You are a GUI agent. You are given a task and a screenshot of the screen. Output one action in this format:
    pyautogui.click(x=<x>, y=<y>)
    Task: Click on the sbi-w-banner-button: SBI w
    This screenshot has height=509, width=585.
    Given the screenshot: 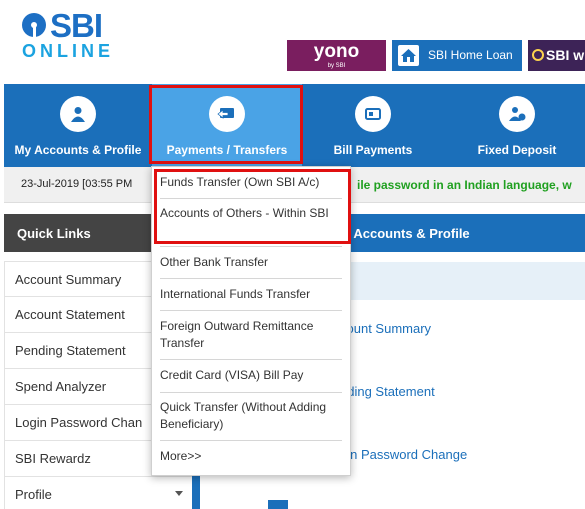 What is the action you would take?
    pyautogui.click(x=556, y=55)
    